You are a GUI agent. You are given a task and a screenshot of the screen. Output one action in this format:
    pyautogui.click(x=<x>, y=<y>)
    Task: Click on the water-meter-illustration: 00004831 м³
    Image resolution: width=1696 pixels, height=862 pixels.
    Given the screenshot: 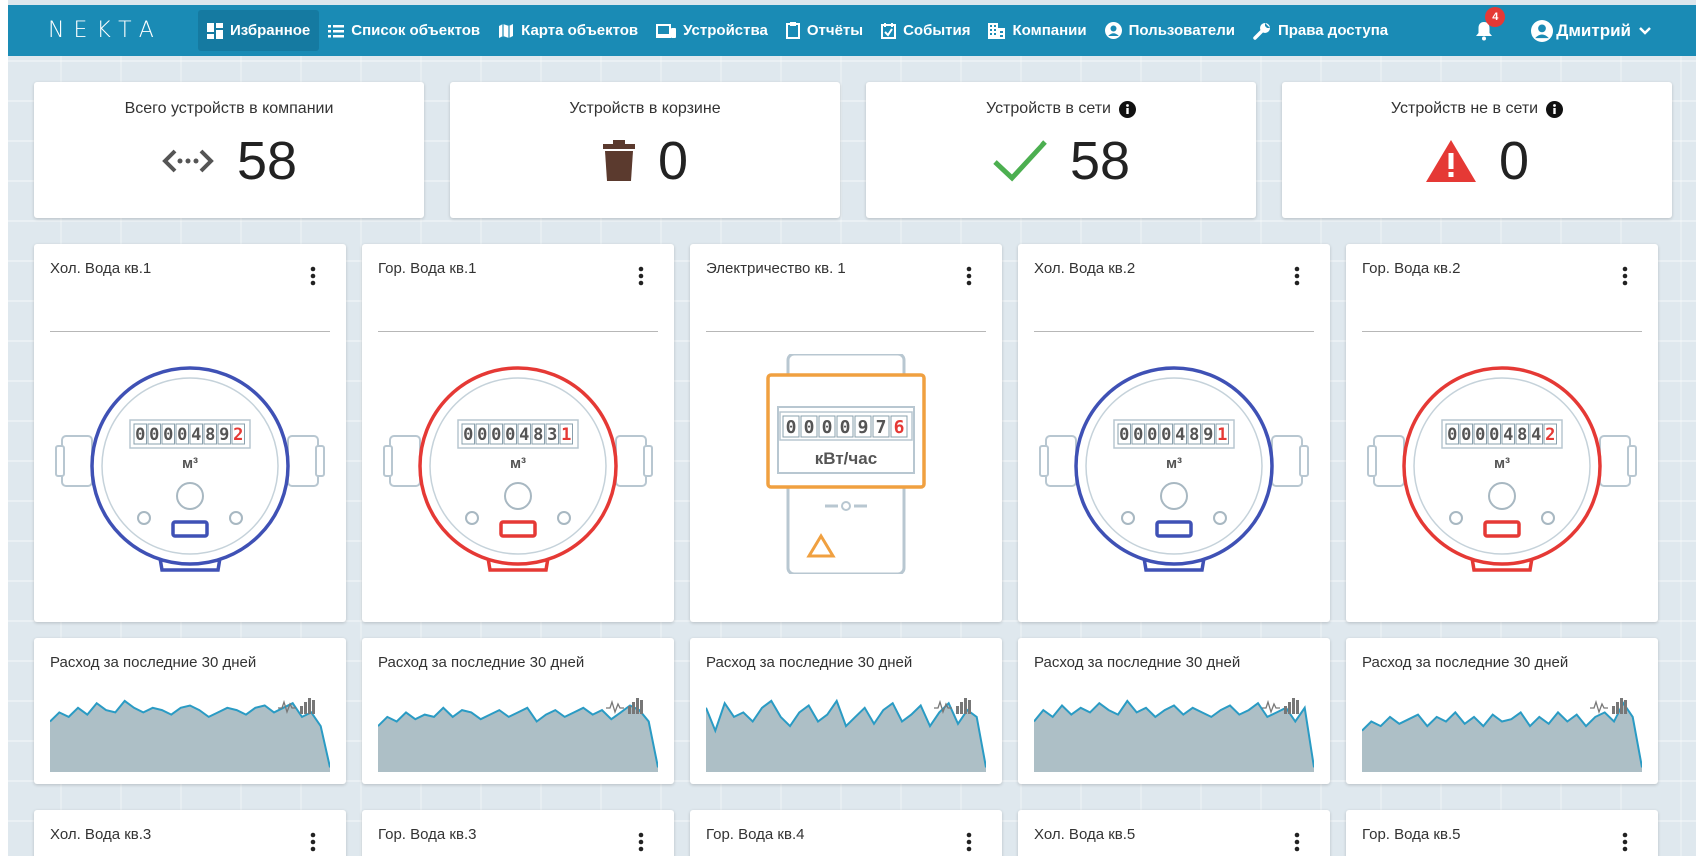 What is the action you would take?
    pyautogui.click(x=518, y=469)
    